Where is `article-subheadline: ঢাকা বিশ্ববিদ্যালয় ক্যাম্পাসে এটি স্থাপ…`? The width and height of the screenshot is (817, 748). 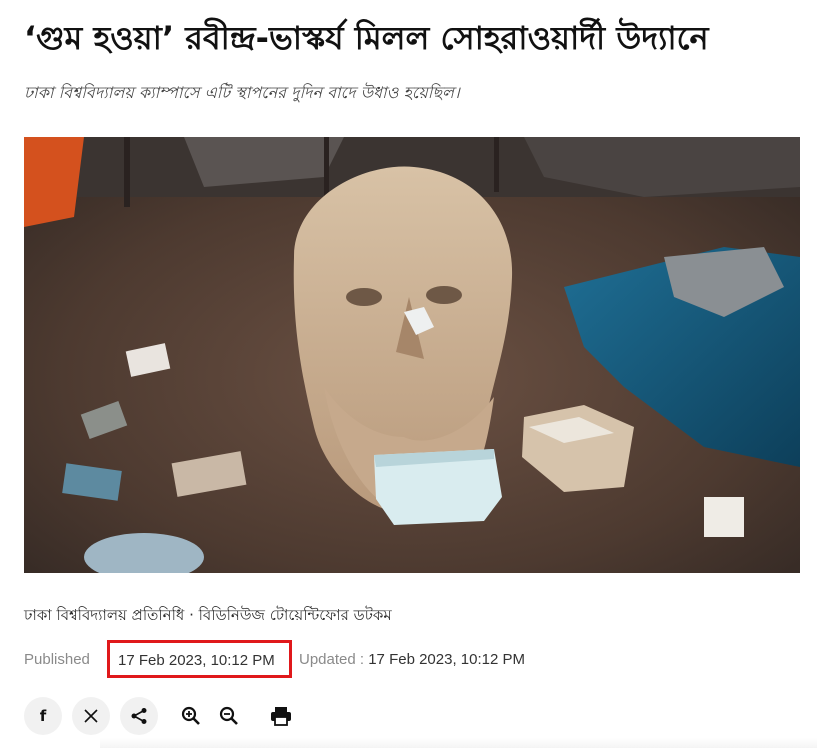
article-subheadline: ঢাকা বিশ্ববিদ্যালয় ক্যাম্পাসে এটি স্থাপ… is located at coordinates (242, 92).